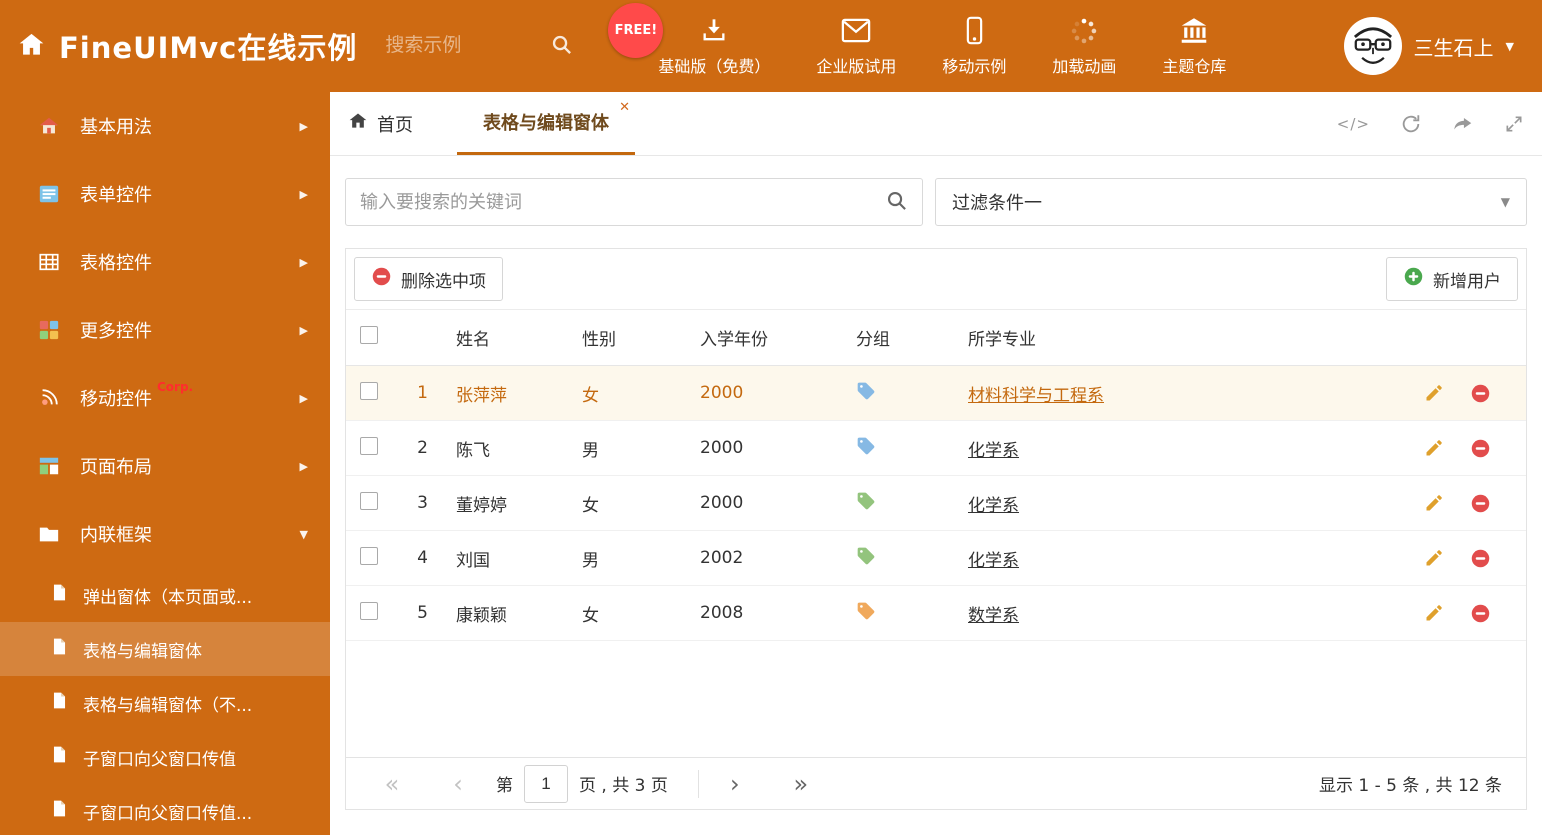 This screenshot has height=835, width=1542. I want to click on nav-item-basic-free: FREE! 基础版（免费）, so click(689, 39).